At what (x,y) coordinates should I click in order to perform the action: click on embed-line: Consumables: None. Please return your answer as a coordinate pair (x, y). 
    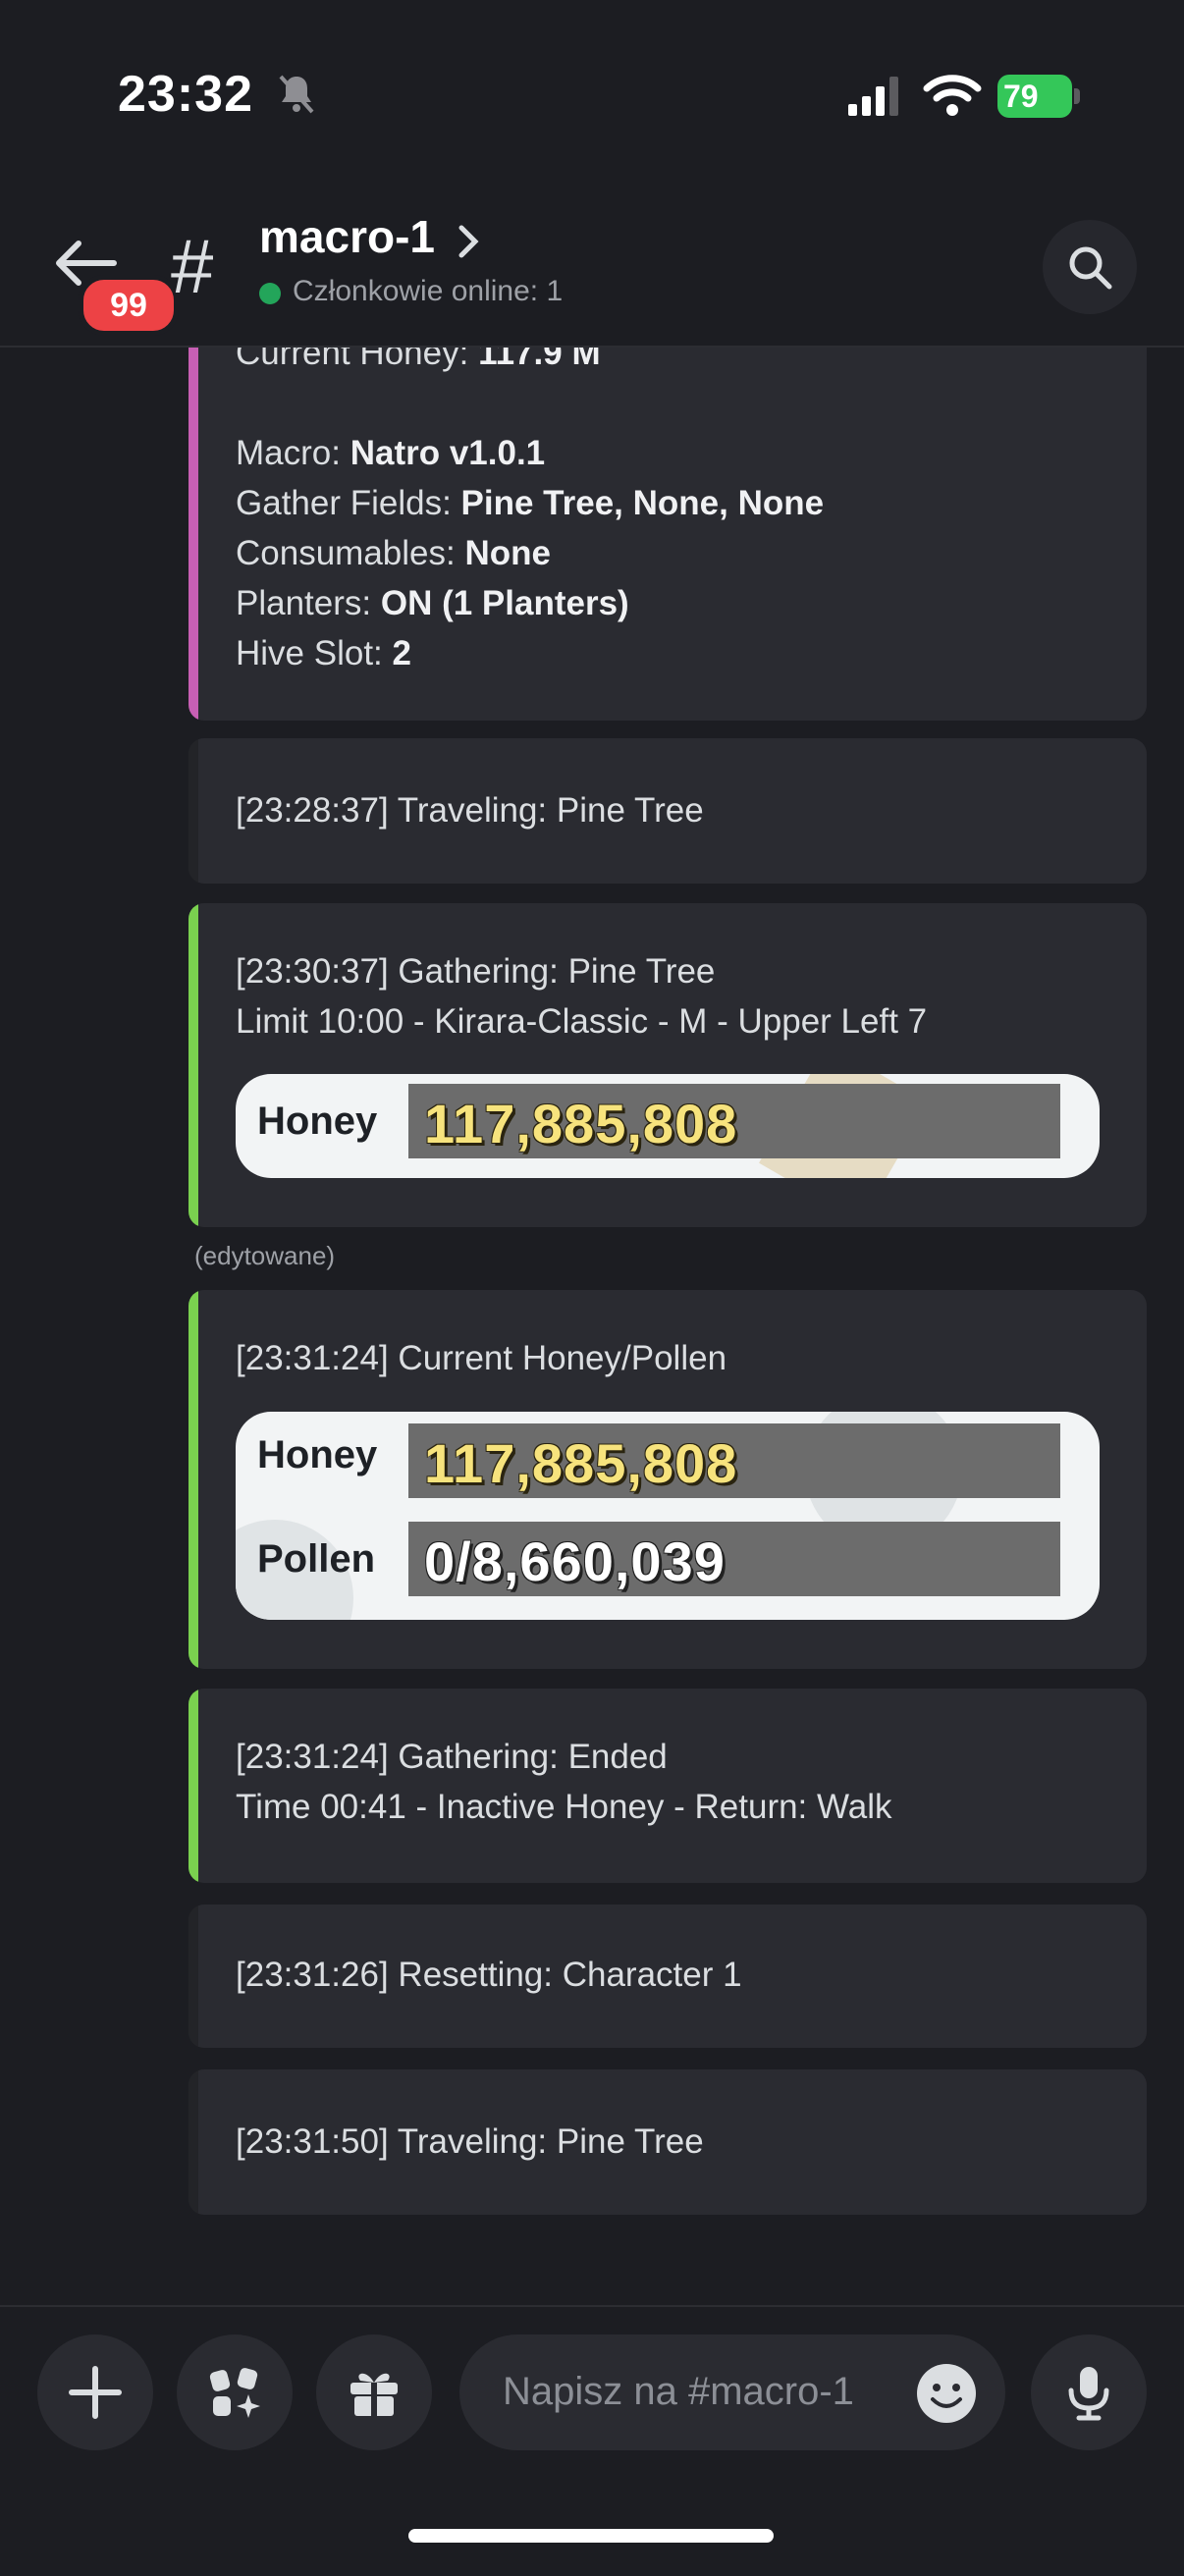
    Looking at the image, I should click on (393, 553).